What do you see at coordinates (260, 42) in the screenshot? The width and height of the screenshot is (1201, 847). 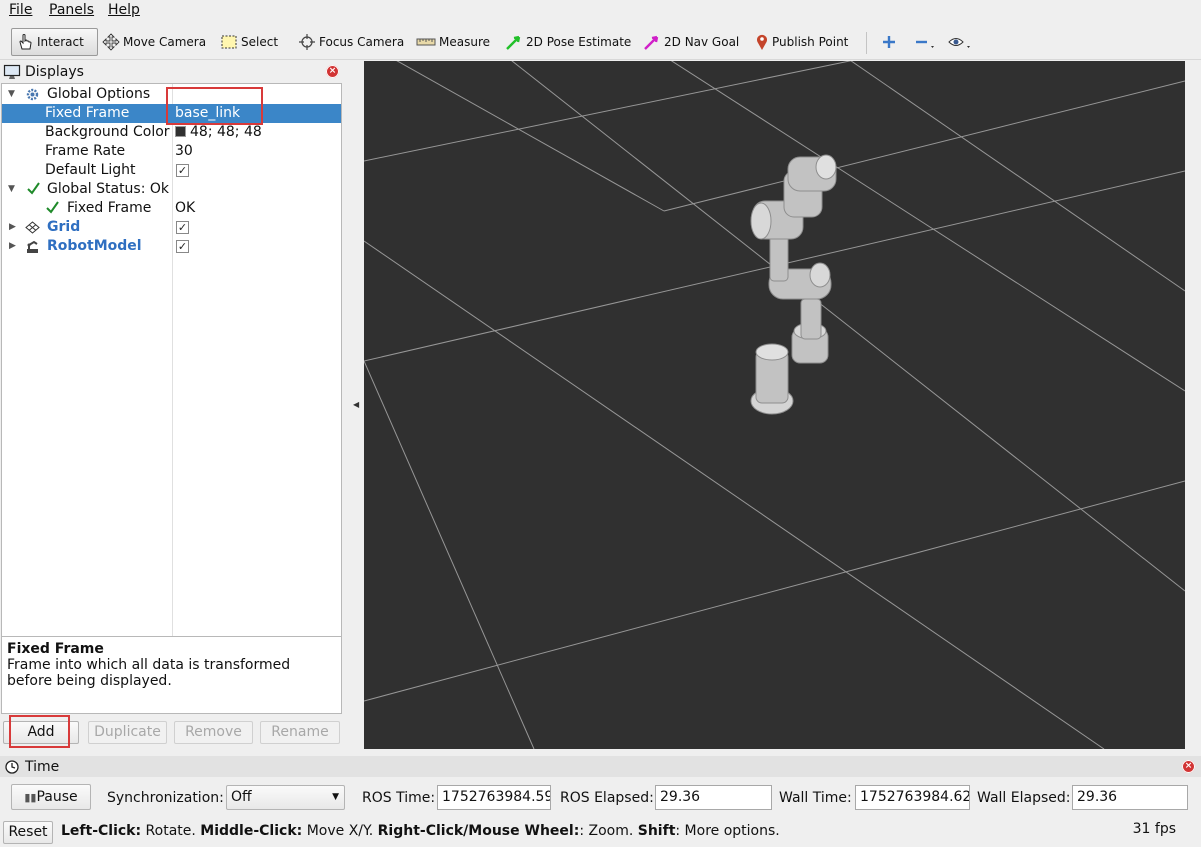 I see `select-label: Select` at bounding box center [260, 42].